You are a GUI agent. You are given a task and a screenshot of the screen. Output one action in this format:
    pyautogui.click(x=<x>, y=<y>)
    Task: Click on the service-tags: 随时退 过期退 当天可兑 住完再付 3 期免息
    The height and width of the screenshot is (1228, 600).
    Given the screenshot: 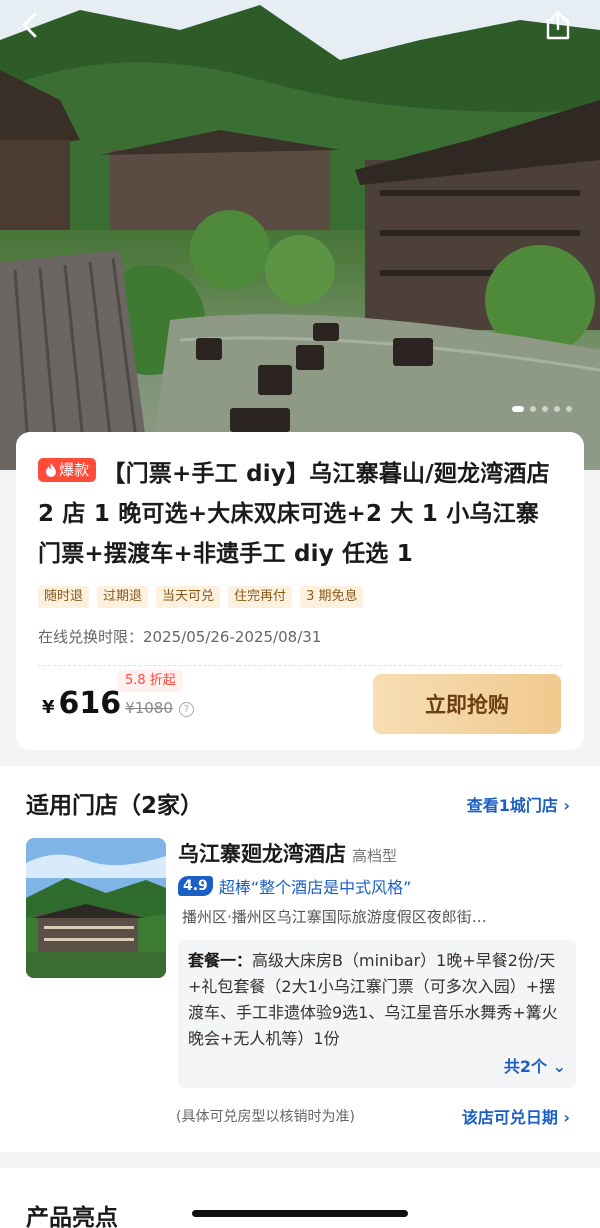 What is the action you would take?
    pyautogui.click(x=300, y=597)
    